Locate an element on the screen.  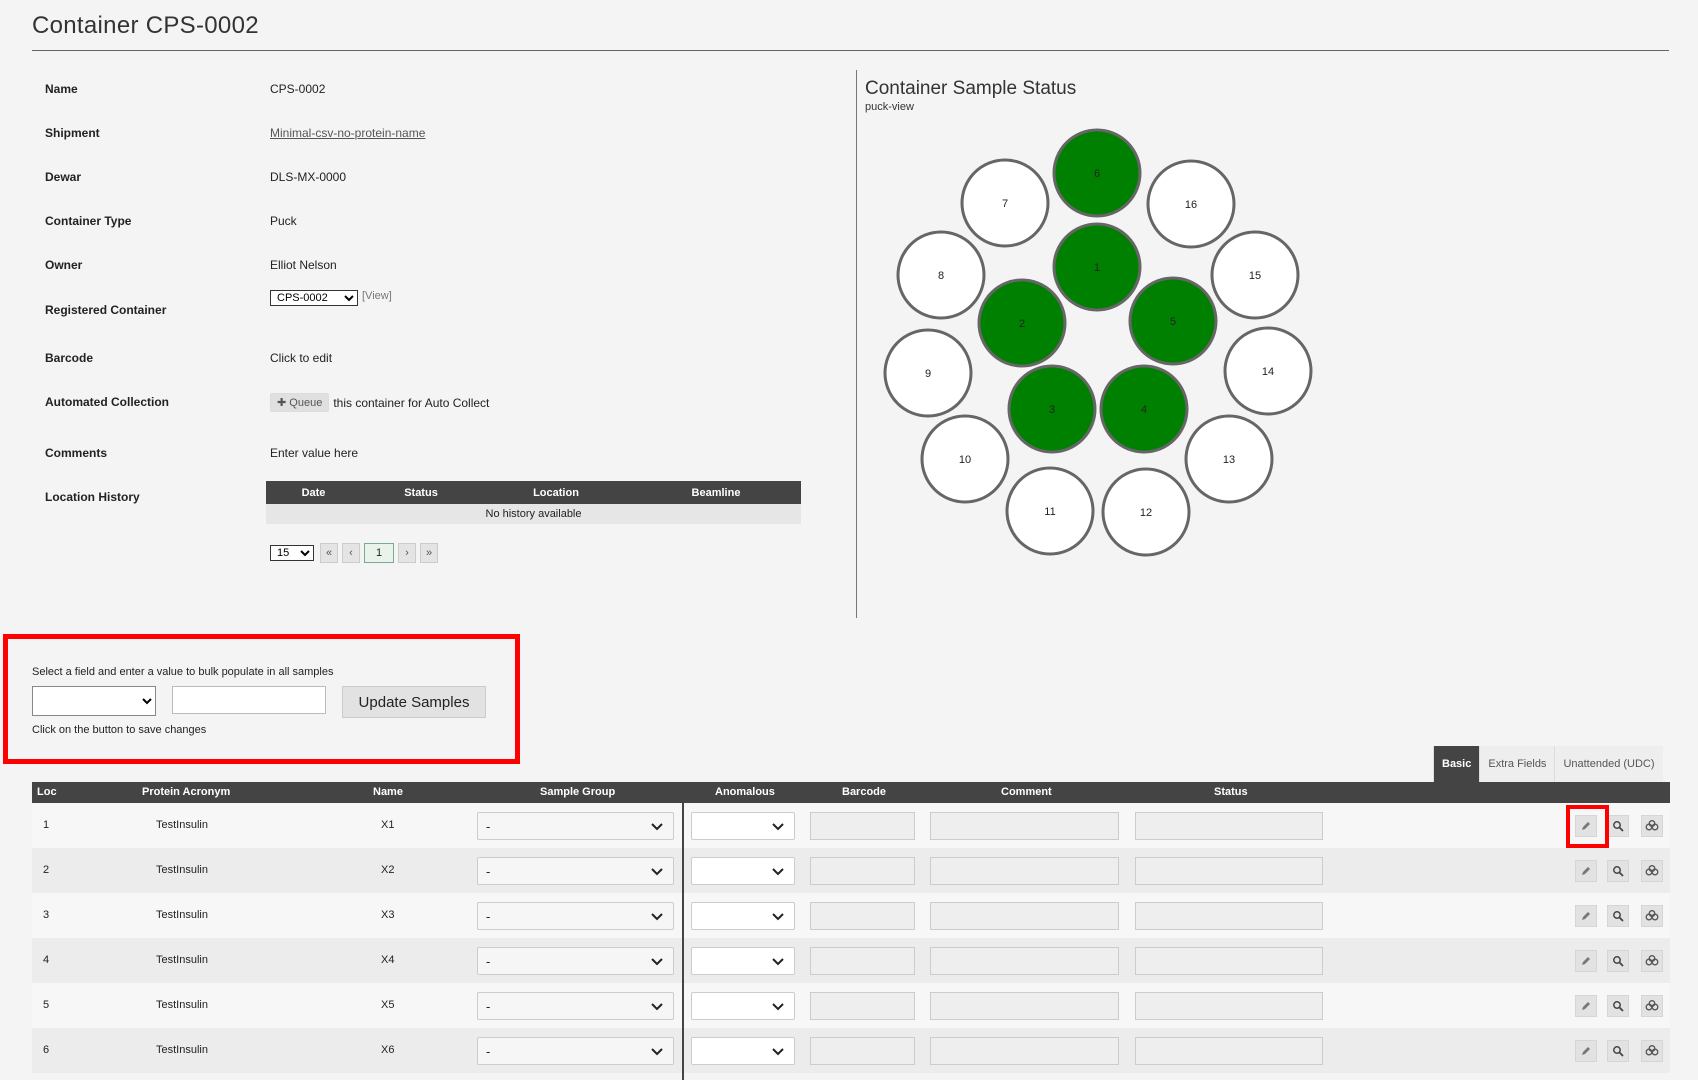
puck-position-label: 12 is located at coordinates (1146, 513).